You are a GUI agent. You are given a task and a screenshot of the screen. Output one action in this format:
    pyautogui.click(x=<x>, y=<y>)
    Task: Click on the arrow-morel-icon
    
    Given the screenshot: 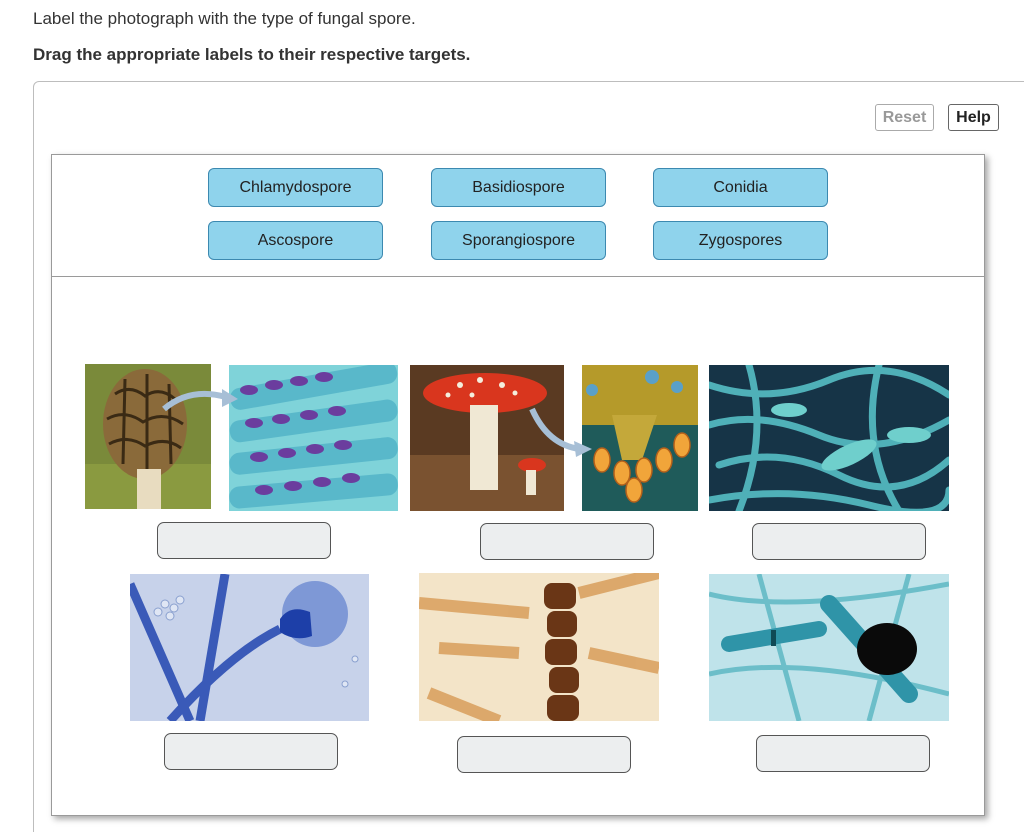 What is the action you would take?
    pyautogui.click(x=200, y=400)
    